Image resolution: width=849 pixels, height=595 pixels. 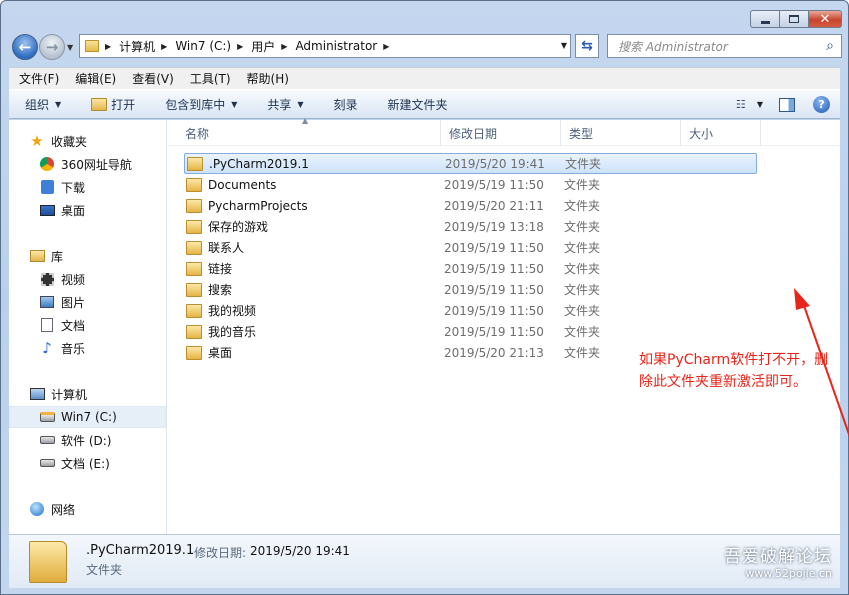 What do you see at coordinates (495, 163) in the screenshot?
I see `file-date: 2019/5/20 19:41` at bounding box center [495, 163].